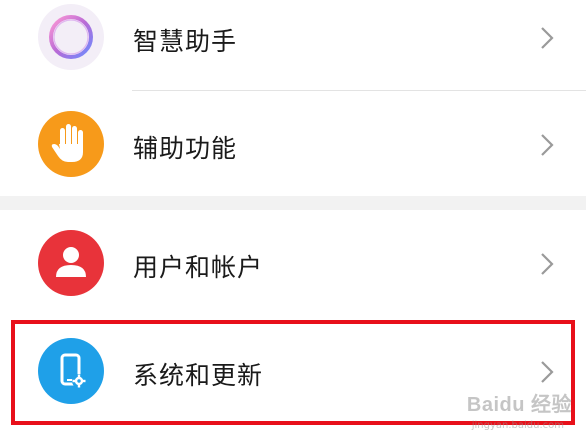 The image size is (586, 435). I want to click on settings-item-label: 用户和帐户, so click(198, 267).